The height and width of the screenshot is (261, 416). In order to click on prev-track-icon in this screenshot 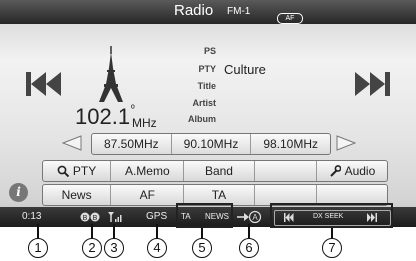, I will do `click(43, 84)`.